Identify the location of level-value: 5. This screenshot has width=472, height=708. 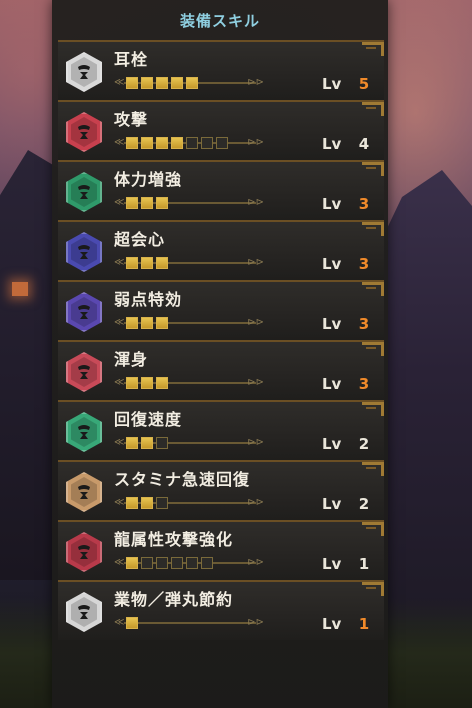
(364, 84).